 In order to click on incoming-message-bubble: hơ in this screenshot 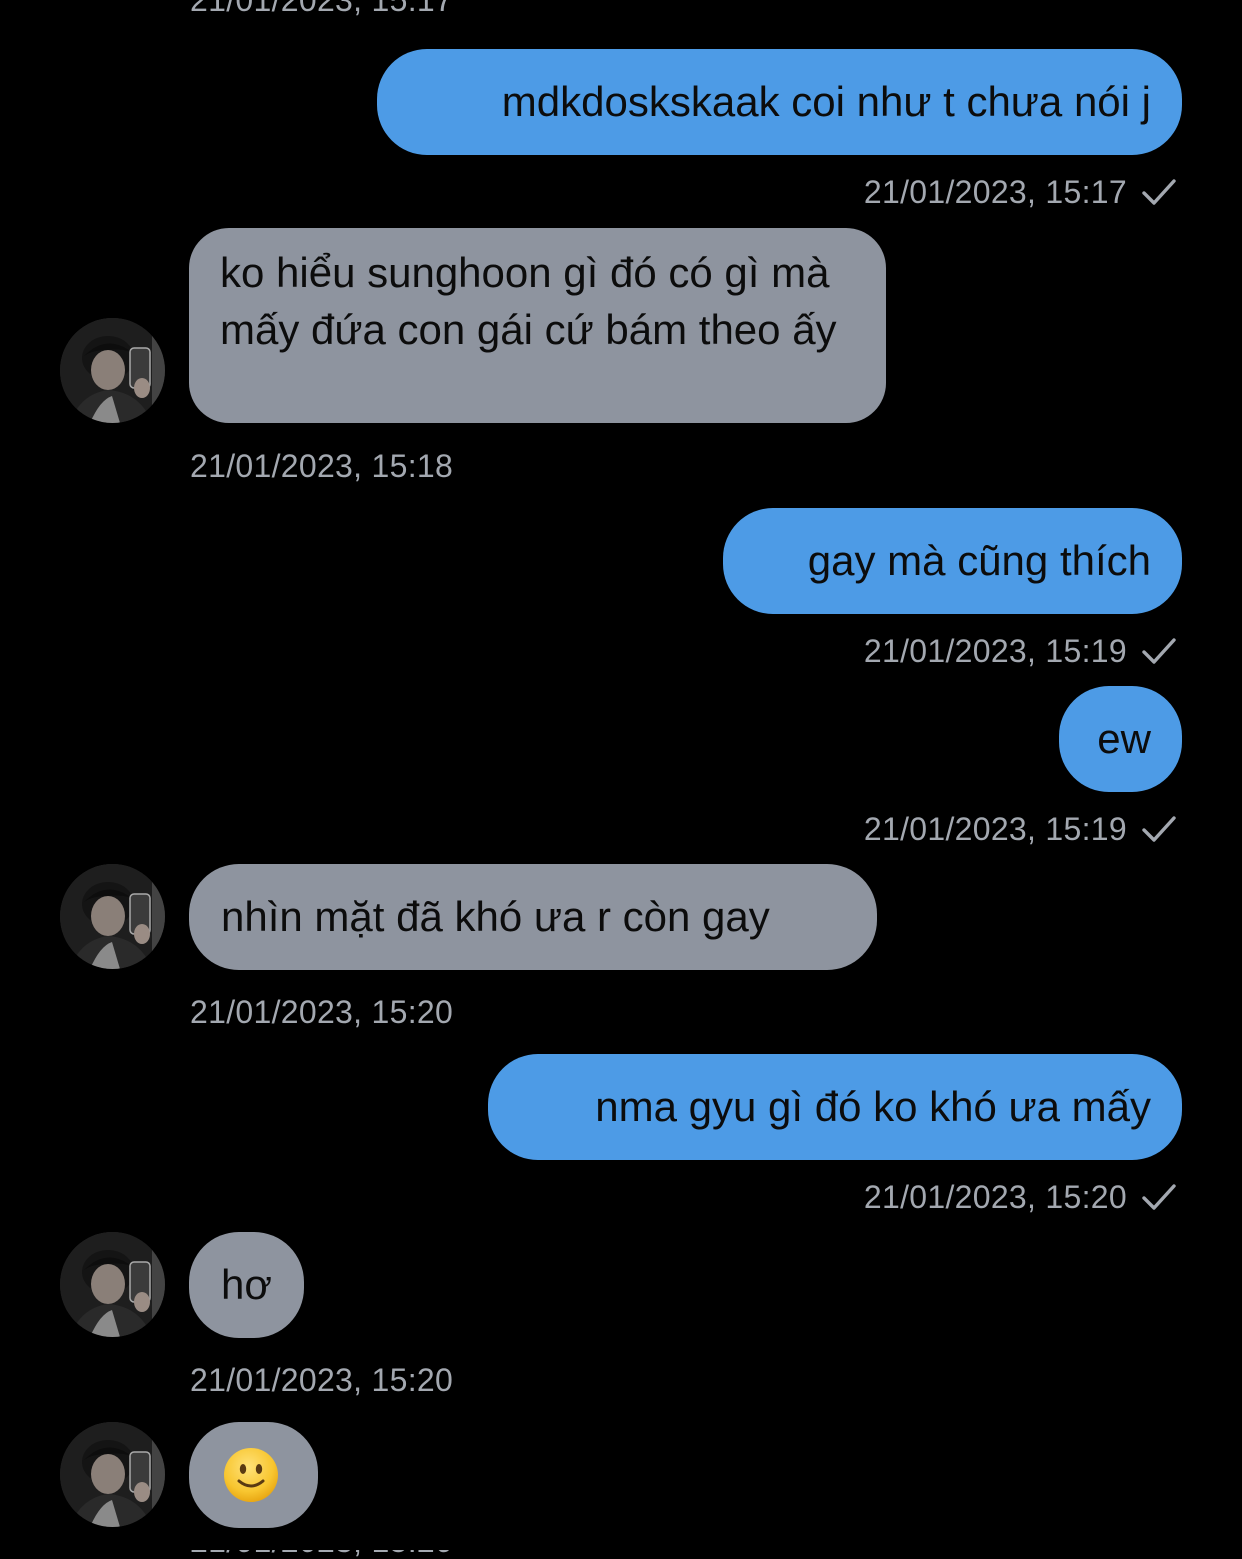, I will do `click(246, 1285)`.